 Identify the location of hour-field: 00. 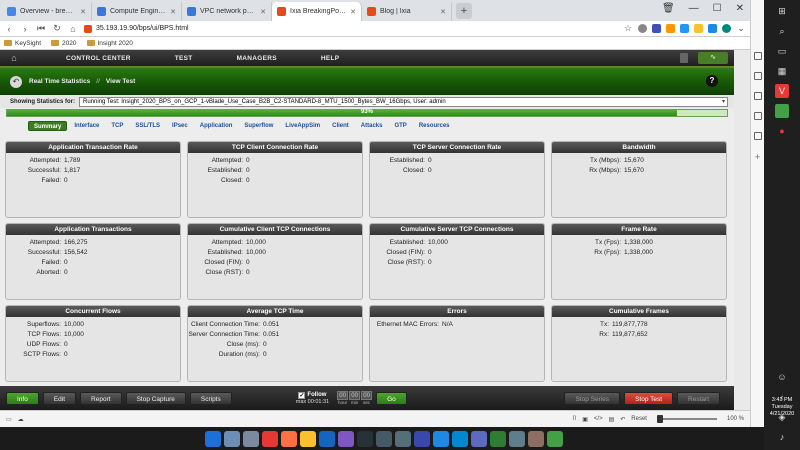
(343, 395).